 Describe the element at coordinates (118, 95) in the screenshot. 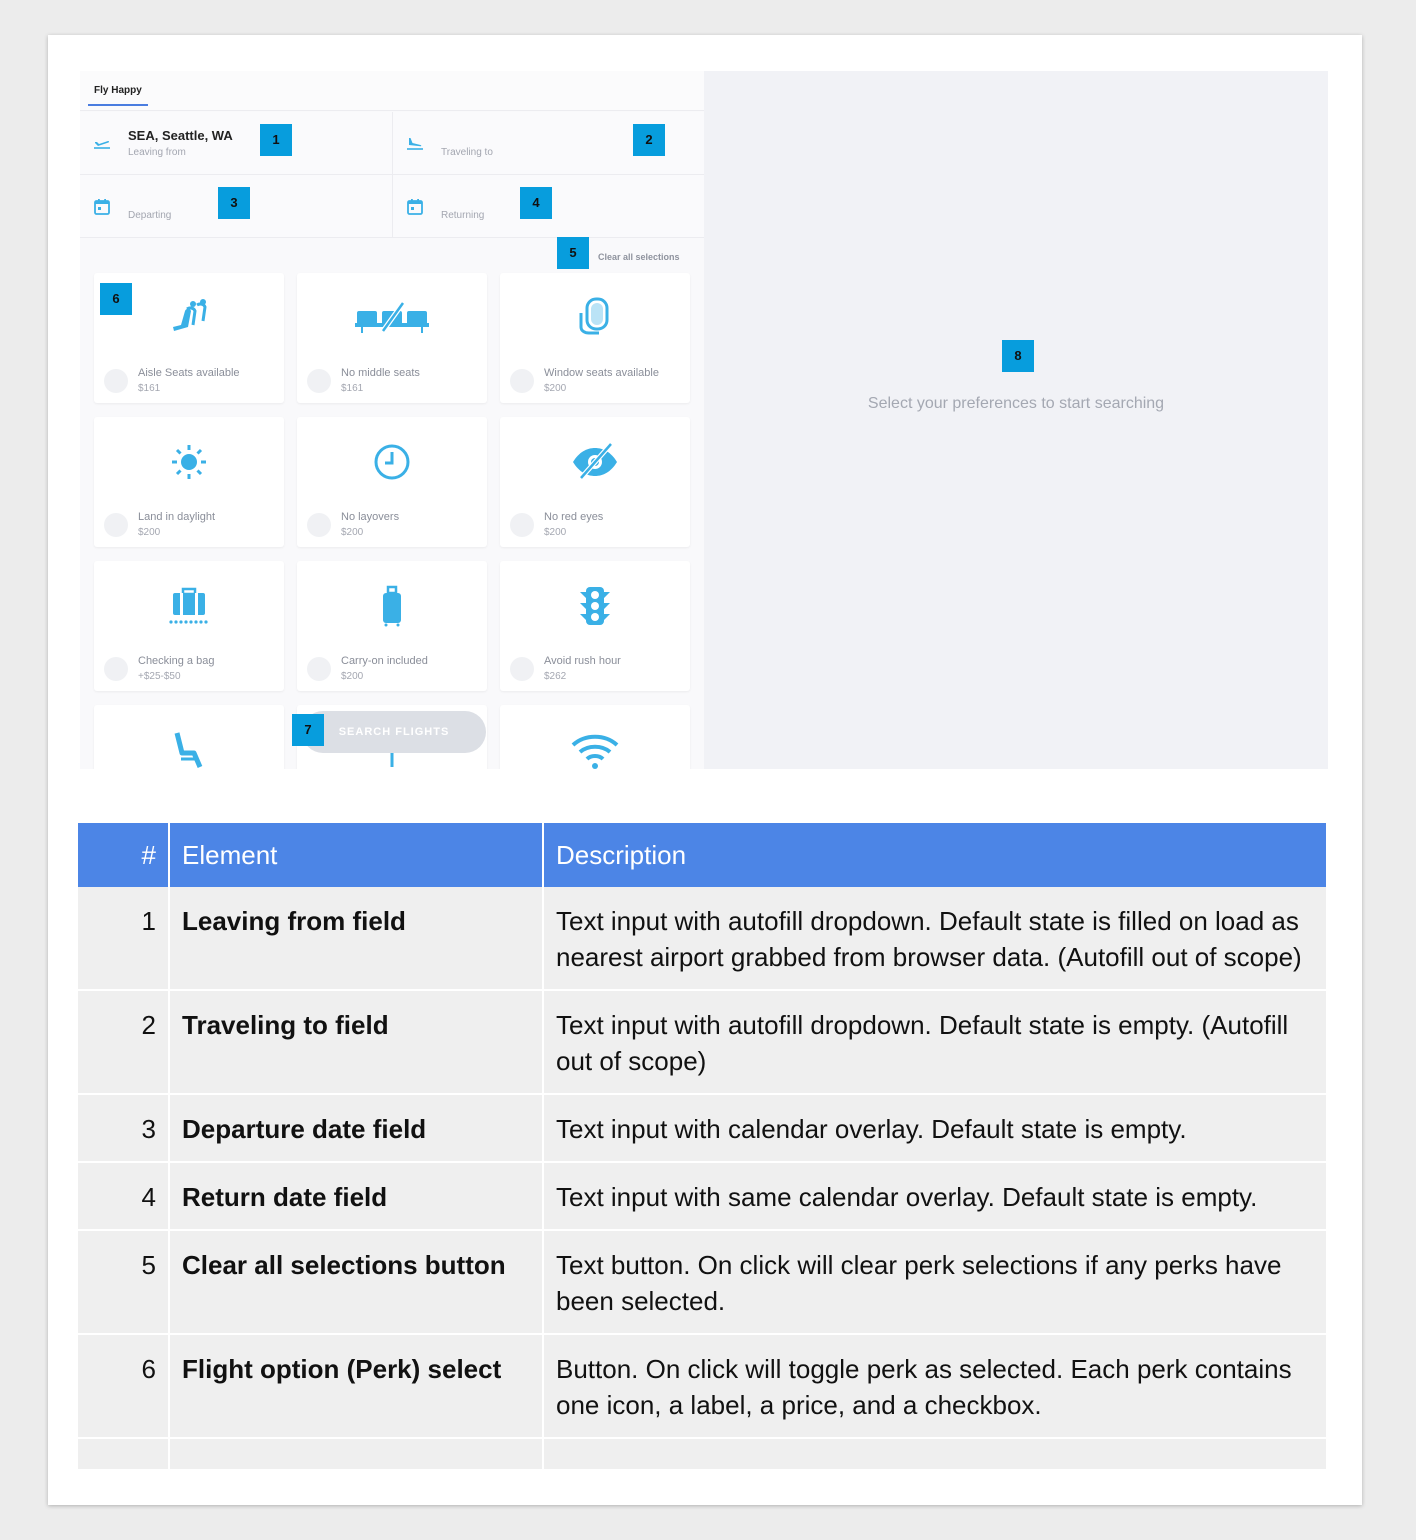

I see `tab-fly-happy: Fly Happy` at that location.